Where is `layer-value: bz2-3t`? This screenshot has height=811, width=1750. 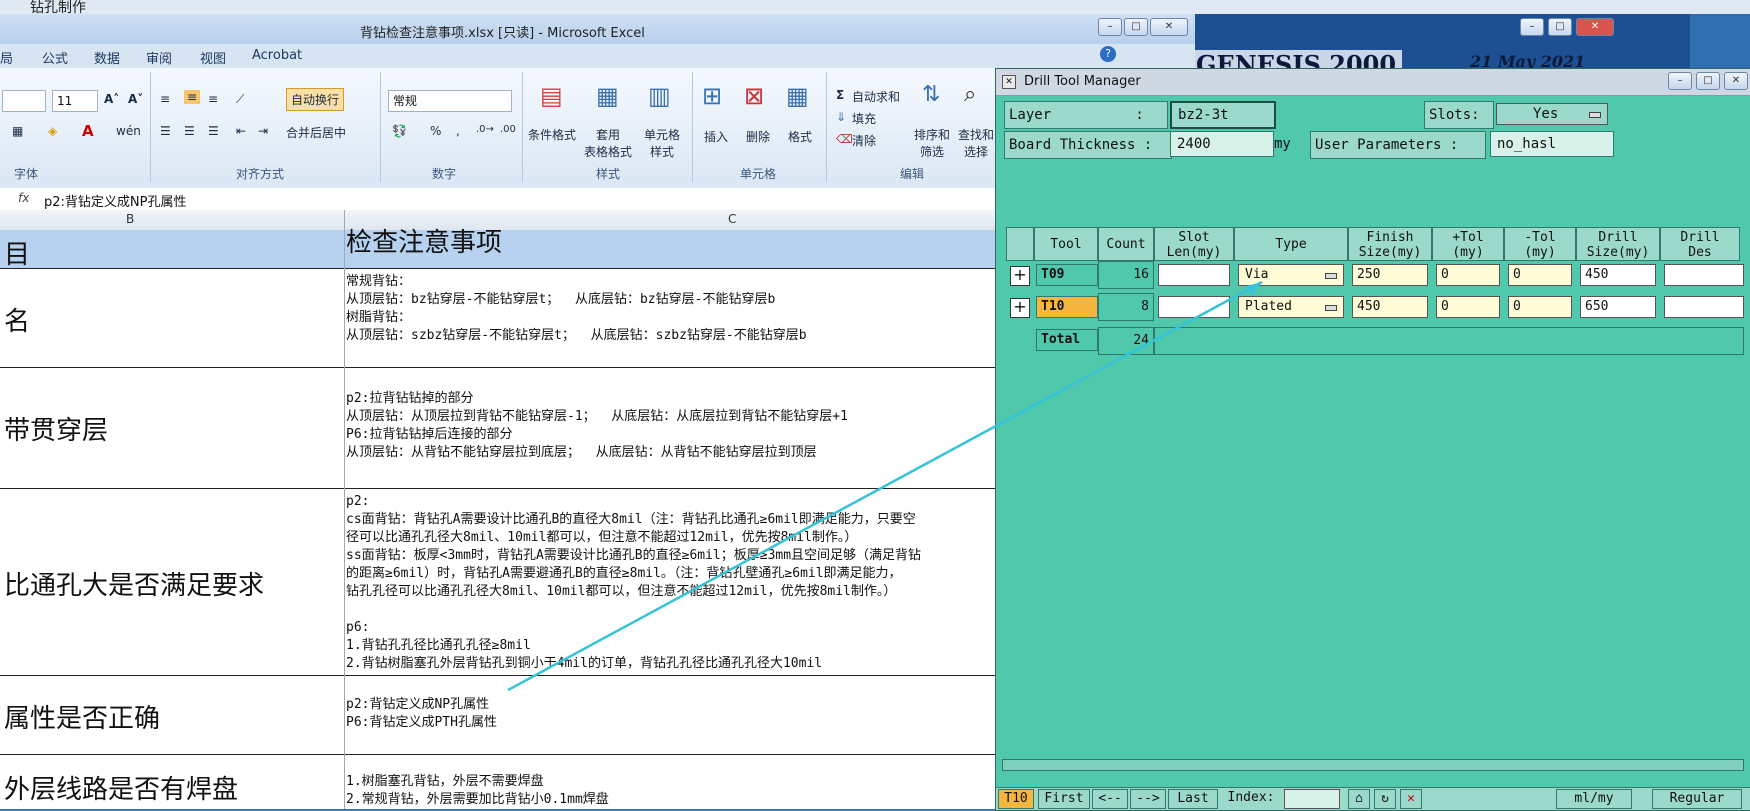 layer-value: bz2-3t is located at coordinates (1223, 115).